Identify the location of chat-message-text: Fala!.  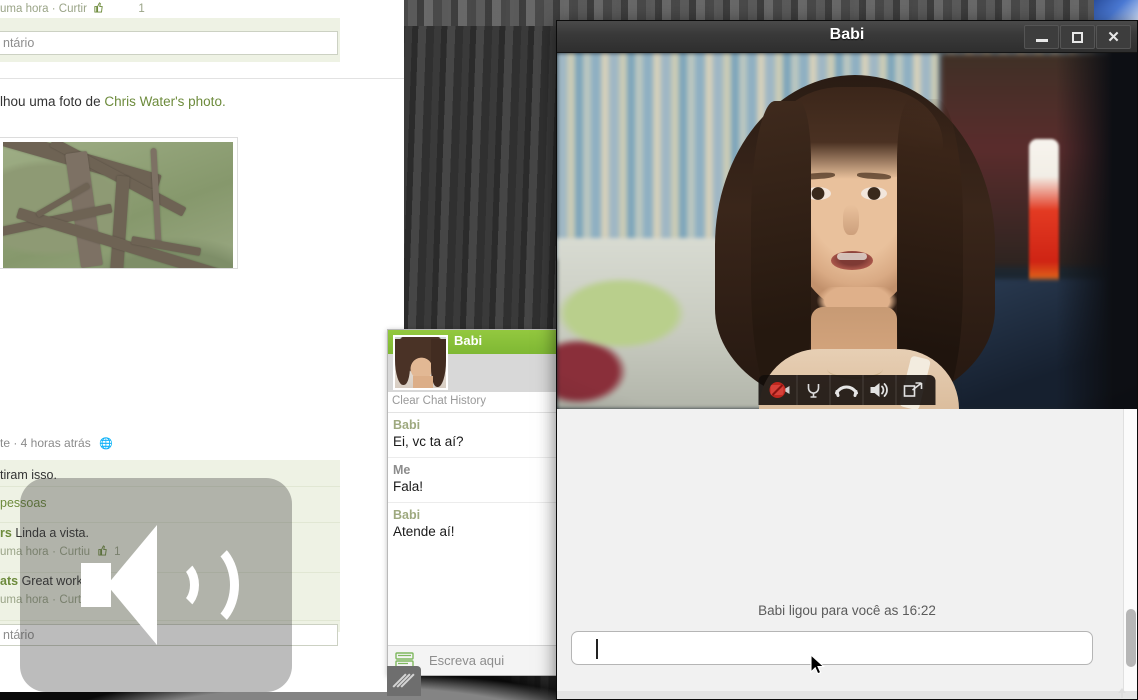
(408, 486).